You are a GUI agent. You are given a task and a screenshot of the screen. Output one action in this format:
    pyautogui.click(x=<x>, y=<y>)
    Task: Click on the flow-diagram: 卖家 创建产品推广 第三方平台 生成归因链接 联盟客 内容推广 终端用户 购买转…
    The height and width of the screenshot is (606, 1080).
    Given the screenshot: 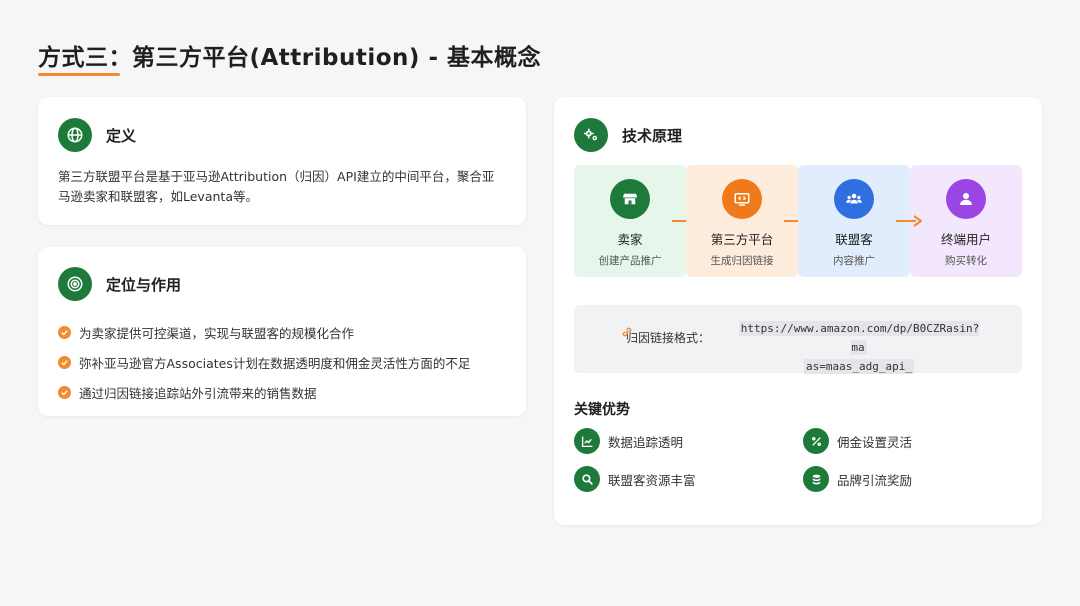 What is the action you would take?
    pyautogui.click(x=798, y=221)
    